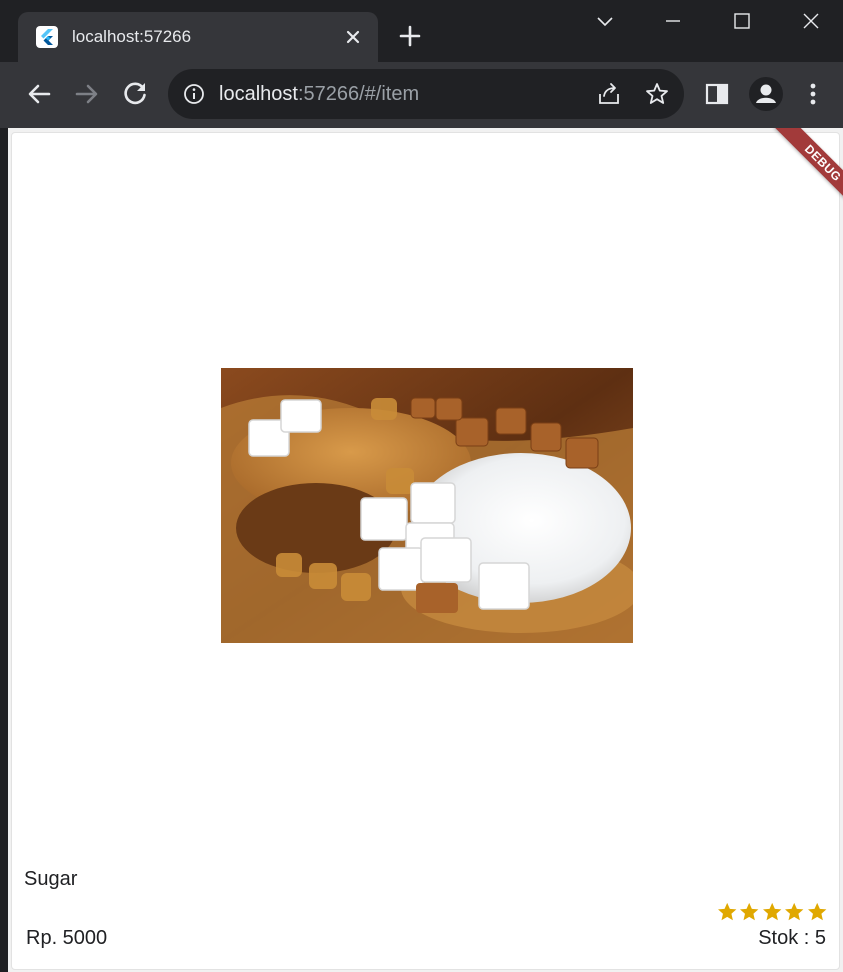 This screenshot has width=843, height=972. What do you see at coordinates (47, 37) in the screenshot?
I see `flutter-logo-icon` at bounding box center [47, 37].